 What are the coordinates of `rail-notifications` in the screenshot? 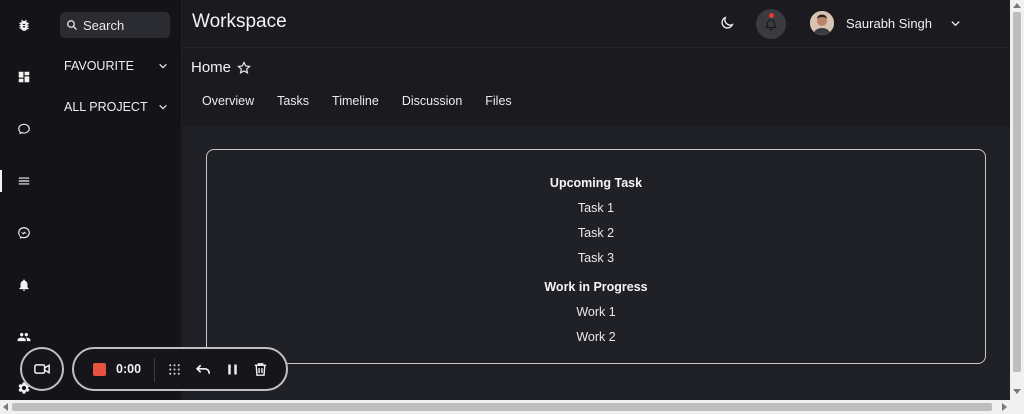 It's located at (24, 285).